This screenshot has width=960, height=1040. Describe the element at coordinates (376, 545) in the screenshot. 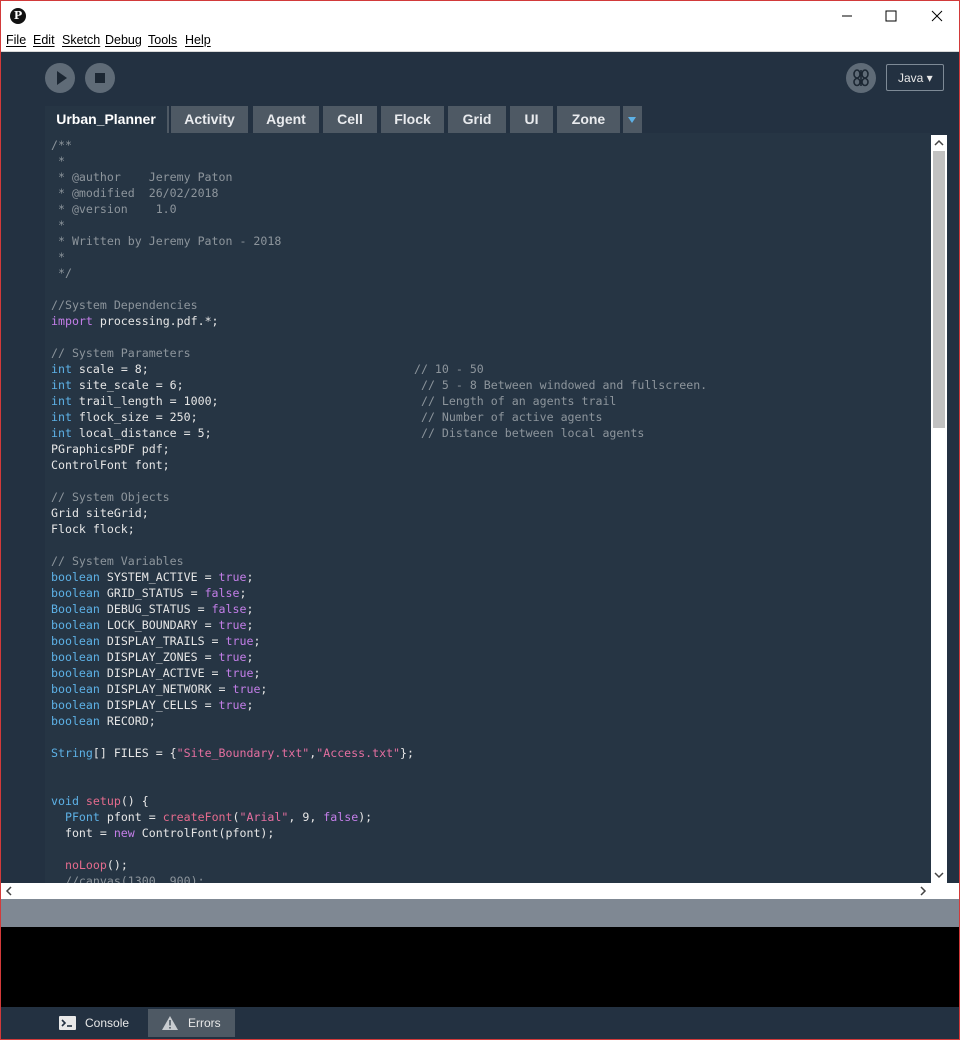

I see `code-line: 26` at that location.